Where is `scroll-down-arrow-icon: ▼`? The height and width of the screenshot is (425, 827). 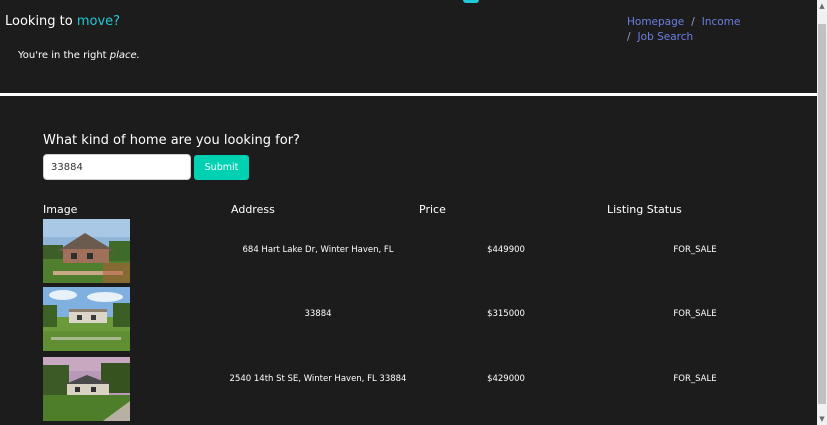 scroll-down-arrow-icon: ▼ is located at coordinates (822, 419).